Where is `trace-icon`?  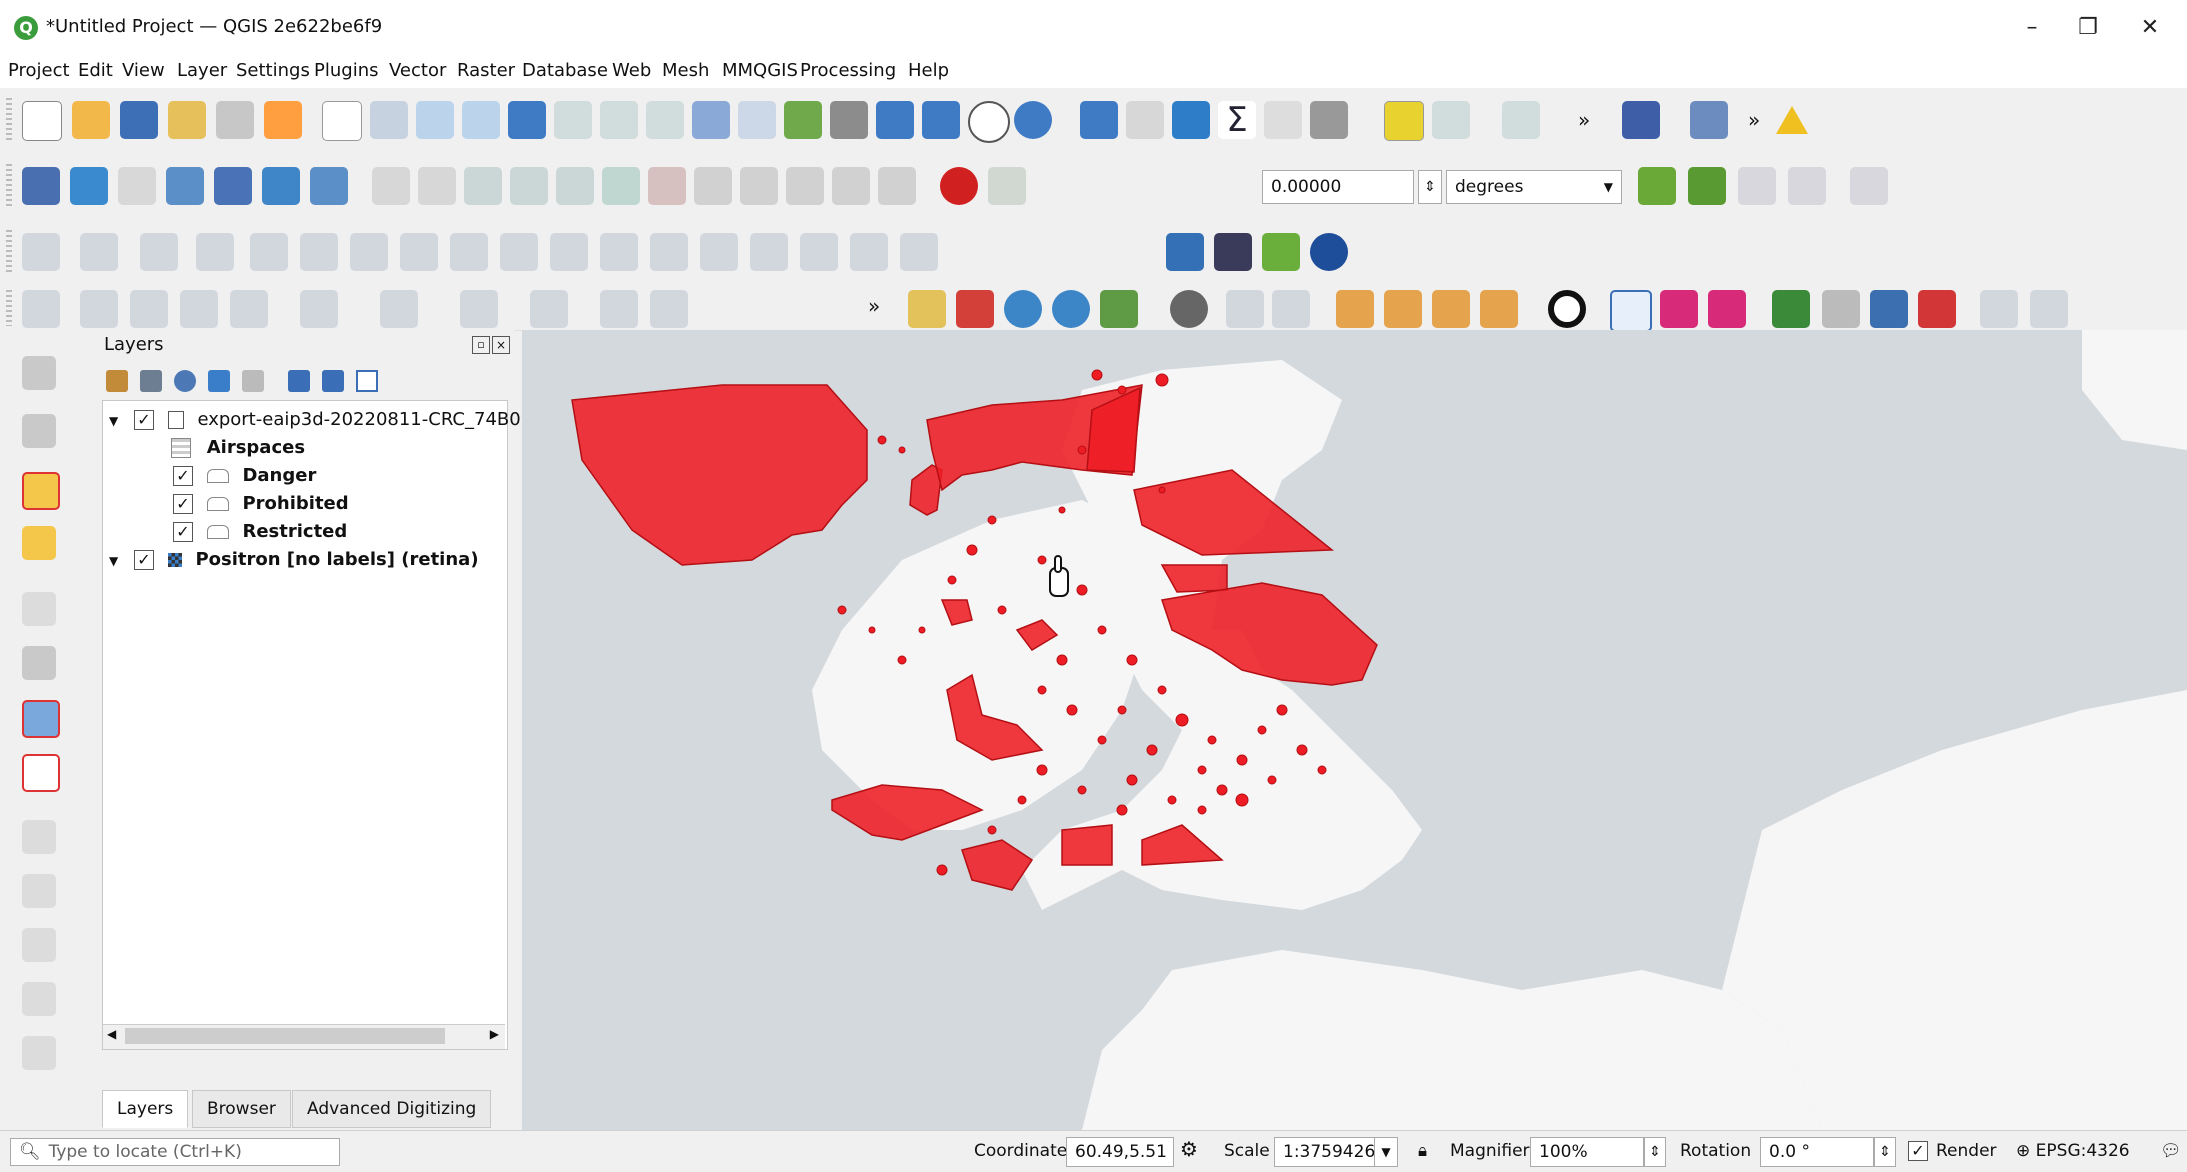
trace-icon is located at coordinates (1657, 186).